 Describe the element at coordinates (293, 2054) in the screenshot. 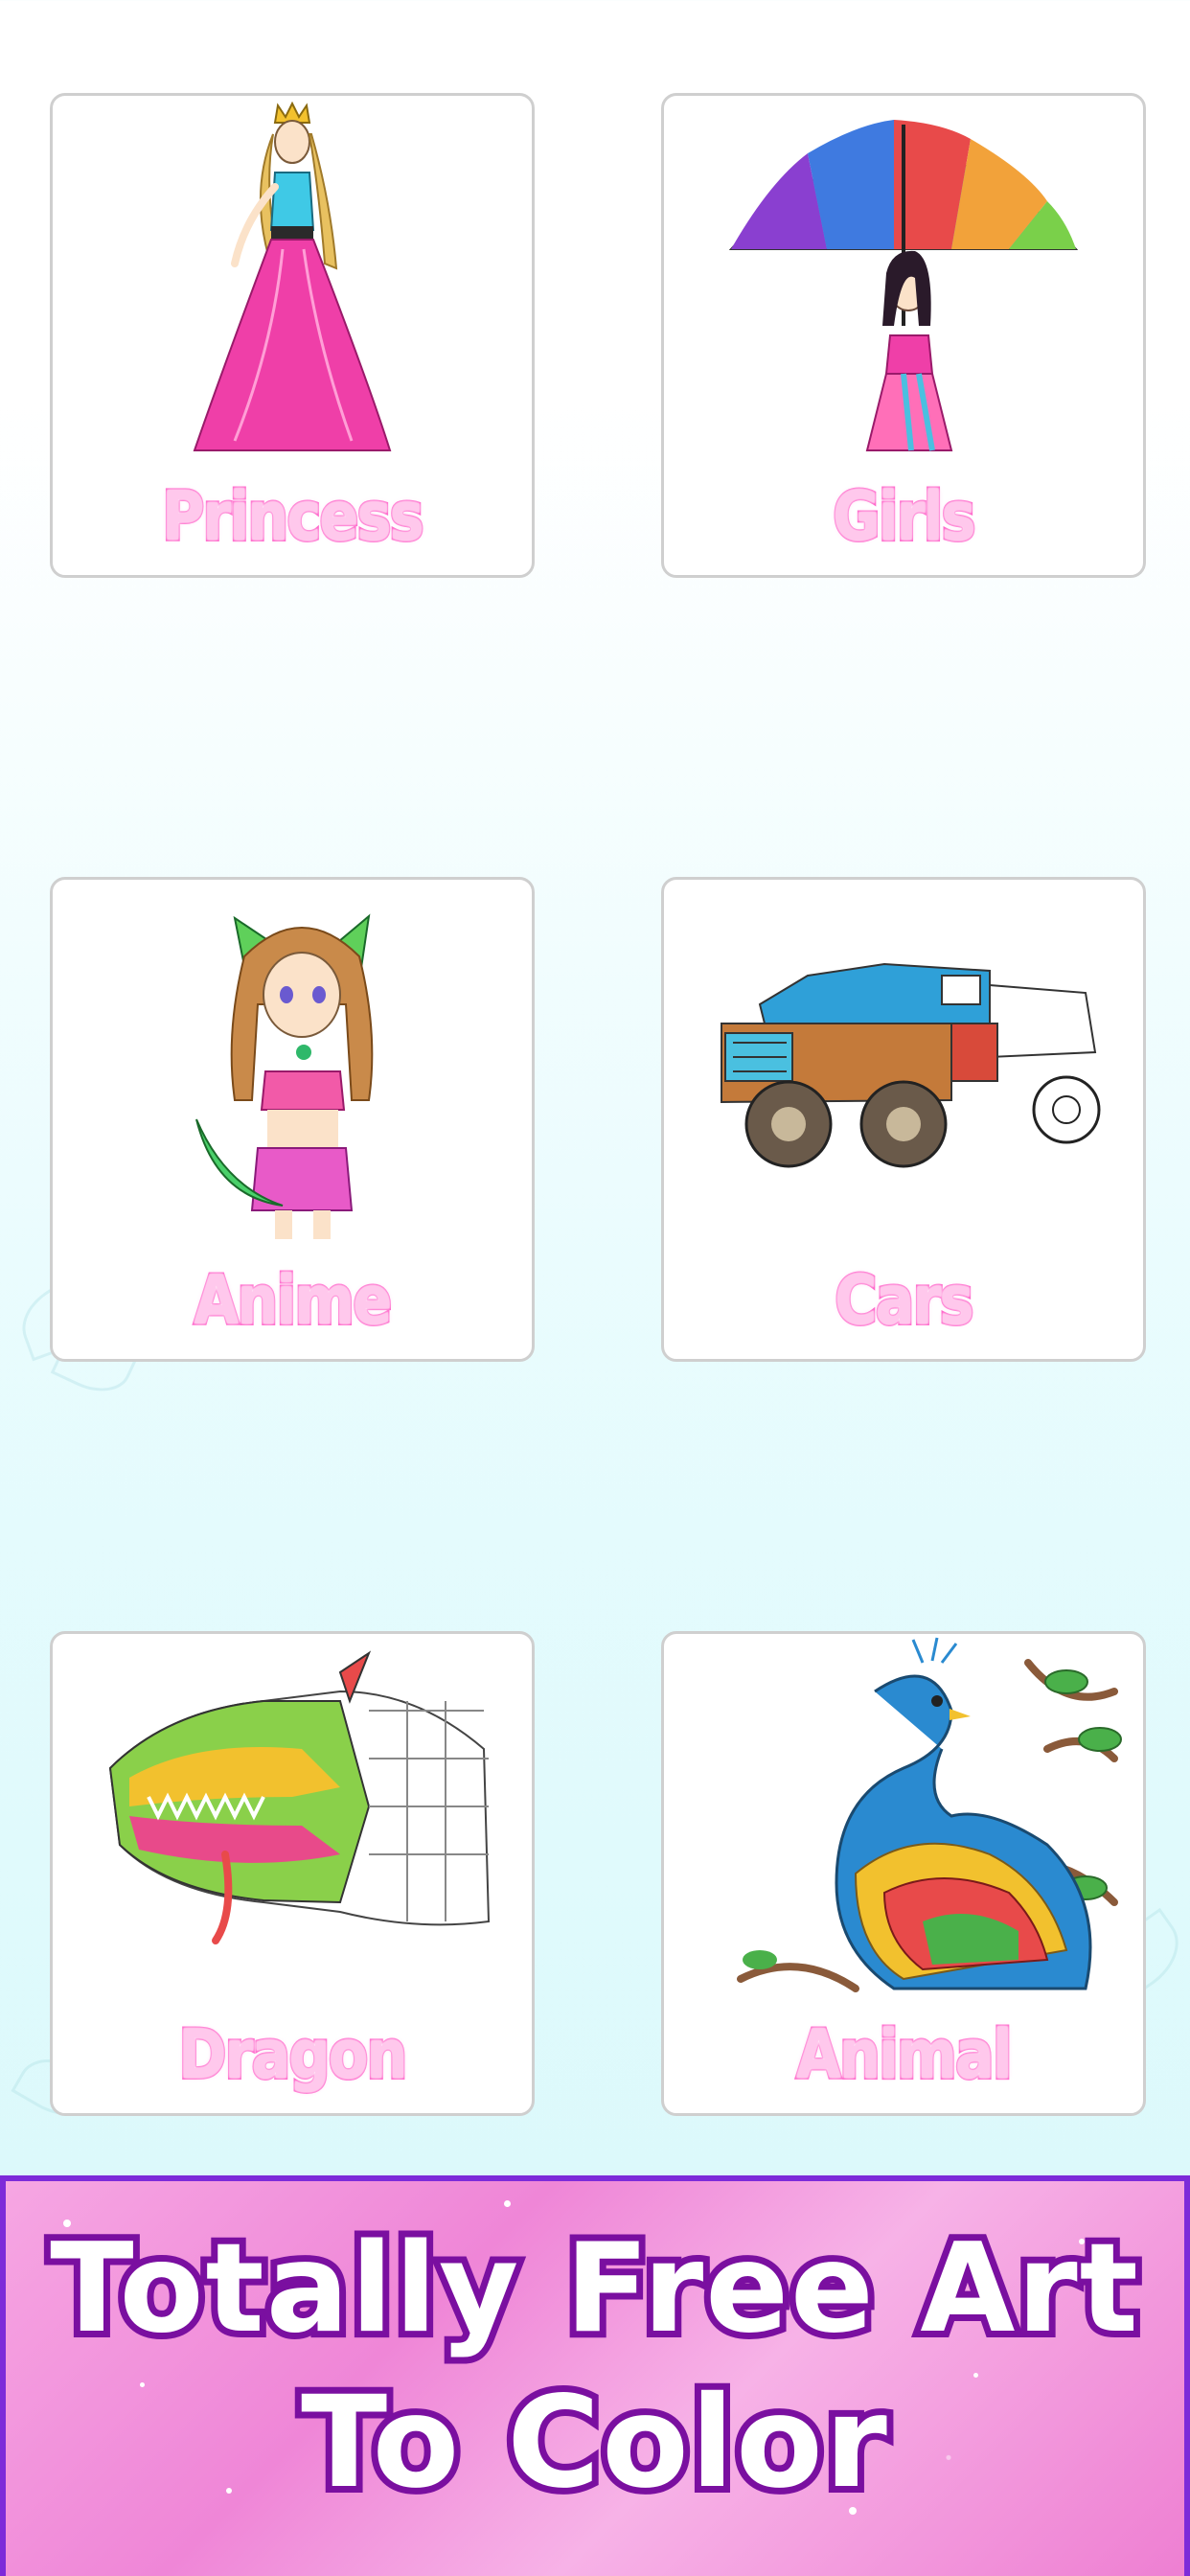

I see `category-label: Dragon` at that location.